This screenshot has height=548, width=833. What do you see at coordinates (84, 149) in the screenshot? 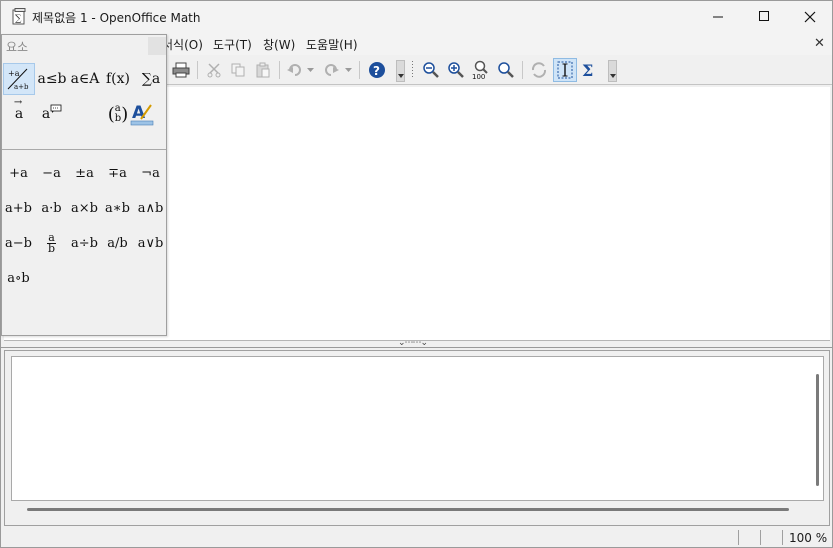
I see `elements-panel-divider` at bounding box center [84, 149].